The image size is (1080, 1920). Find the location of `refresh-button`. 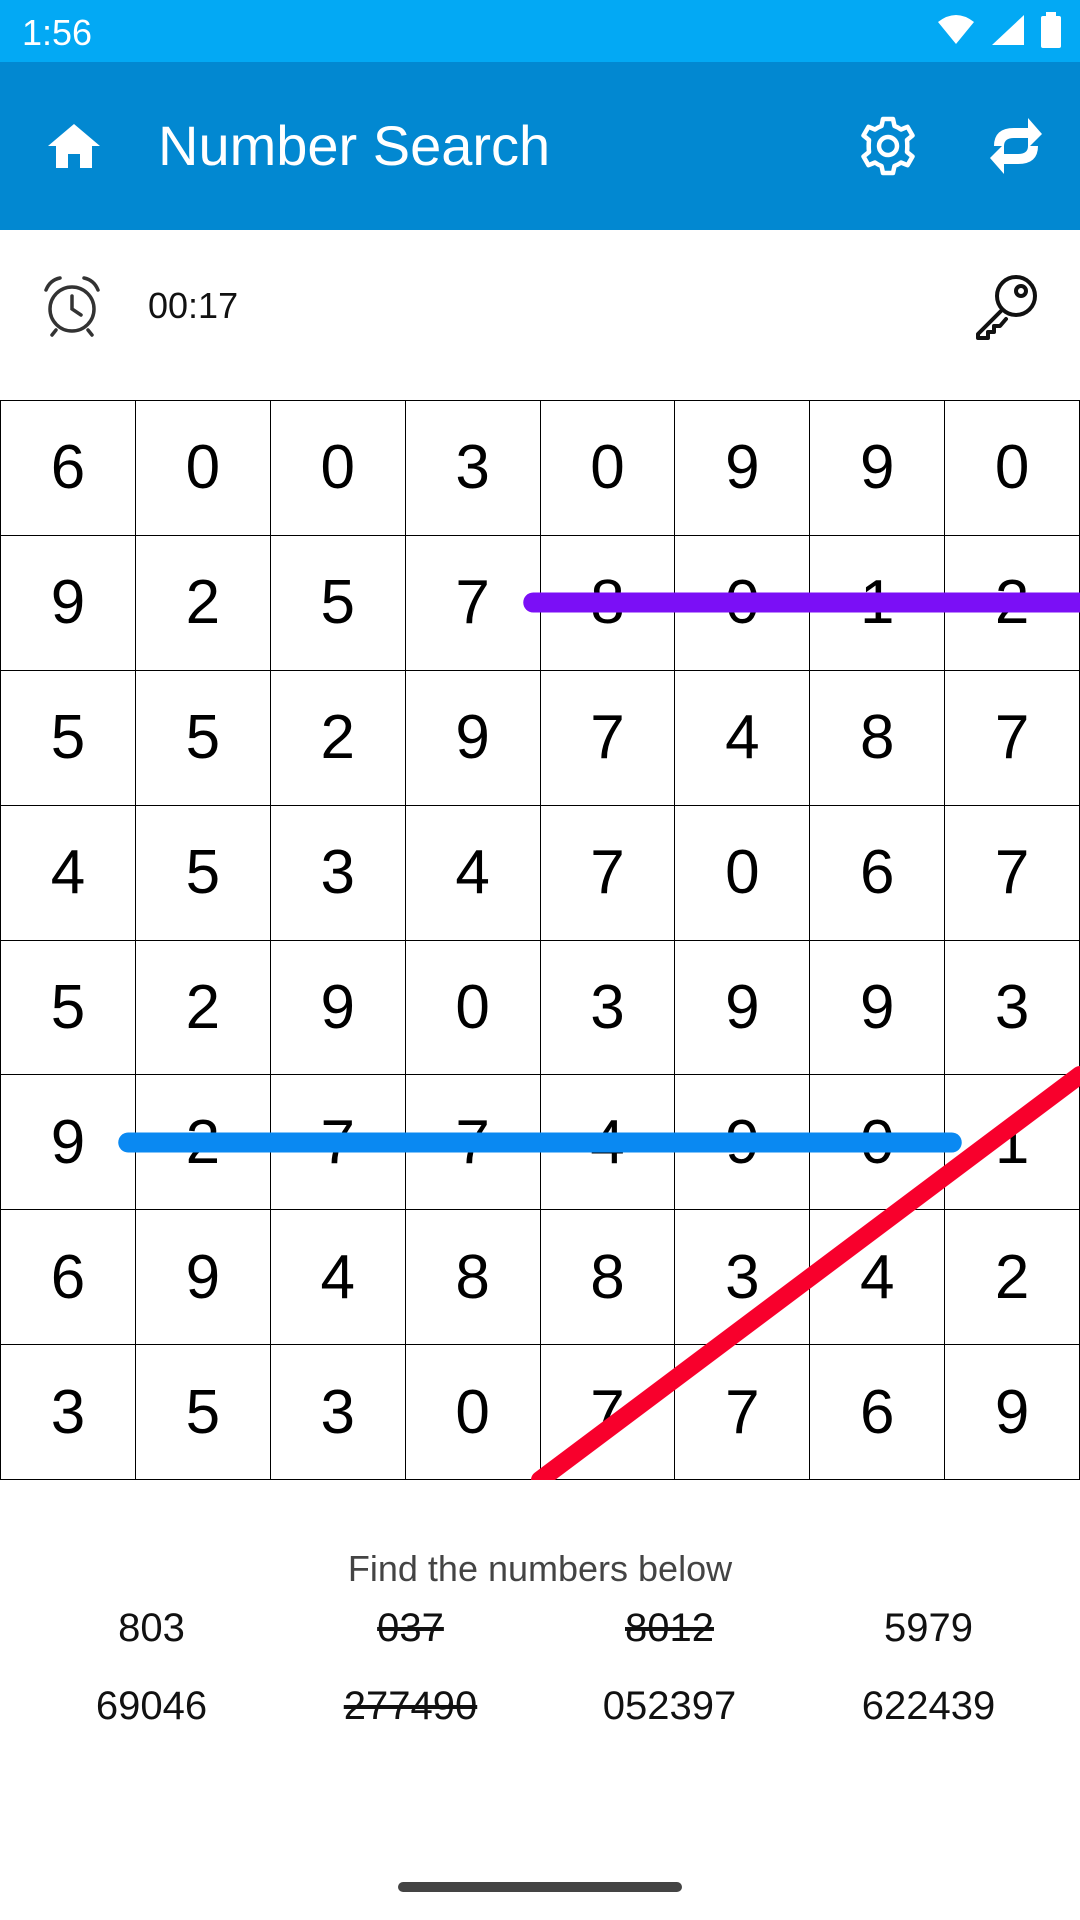

refresh-button is located at coordinates (1016, 146).